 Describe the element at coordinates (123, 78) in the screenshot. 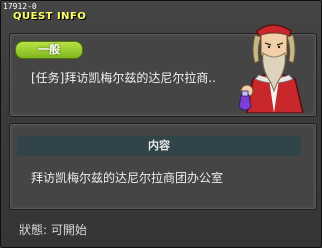

I see `quest-name: [任务]拜访凯梅尔兹的达尼尔拉商..` at that location.